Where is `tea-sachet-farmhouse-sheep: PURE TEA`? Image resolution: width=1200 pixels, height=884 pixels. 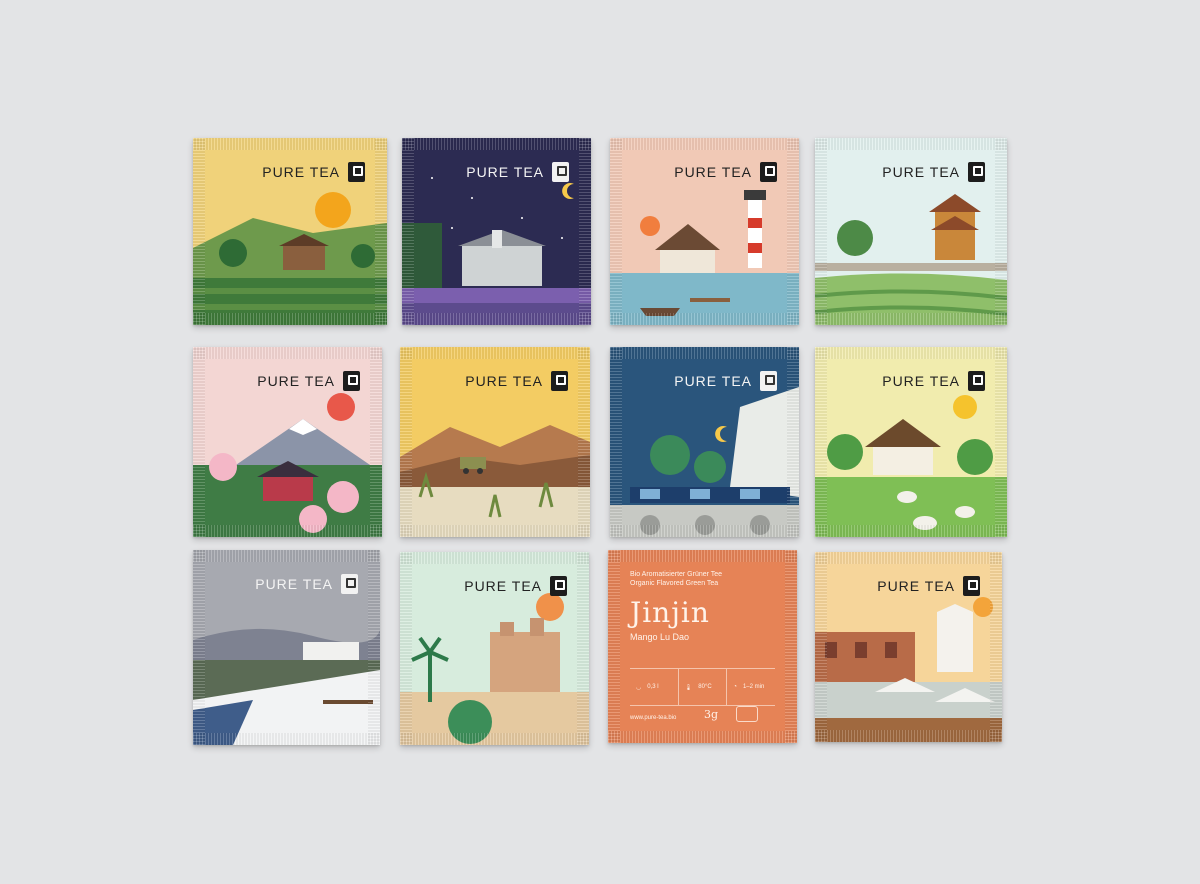 tea-sachet-farmhouse-sheep: PURE TEA is located at coordinates (911, 442).